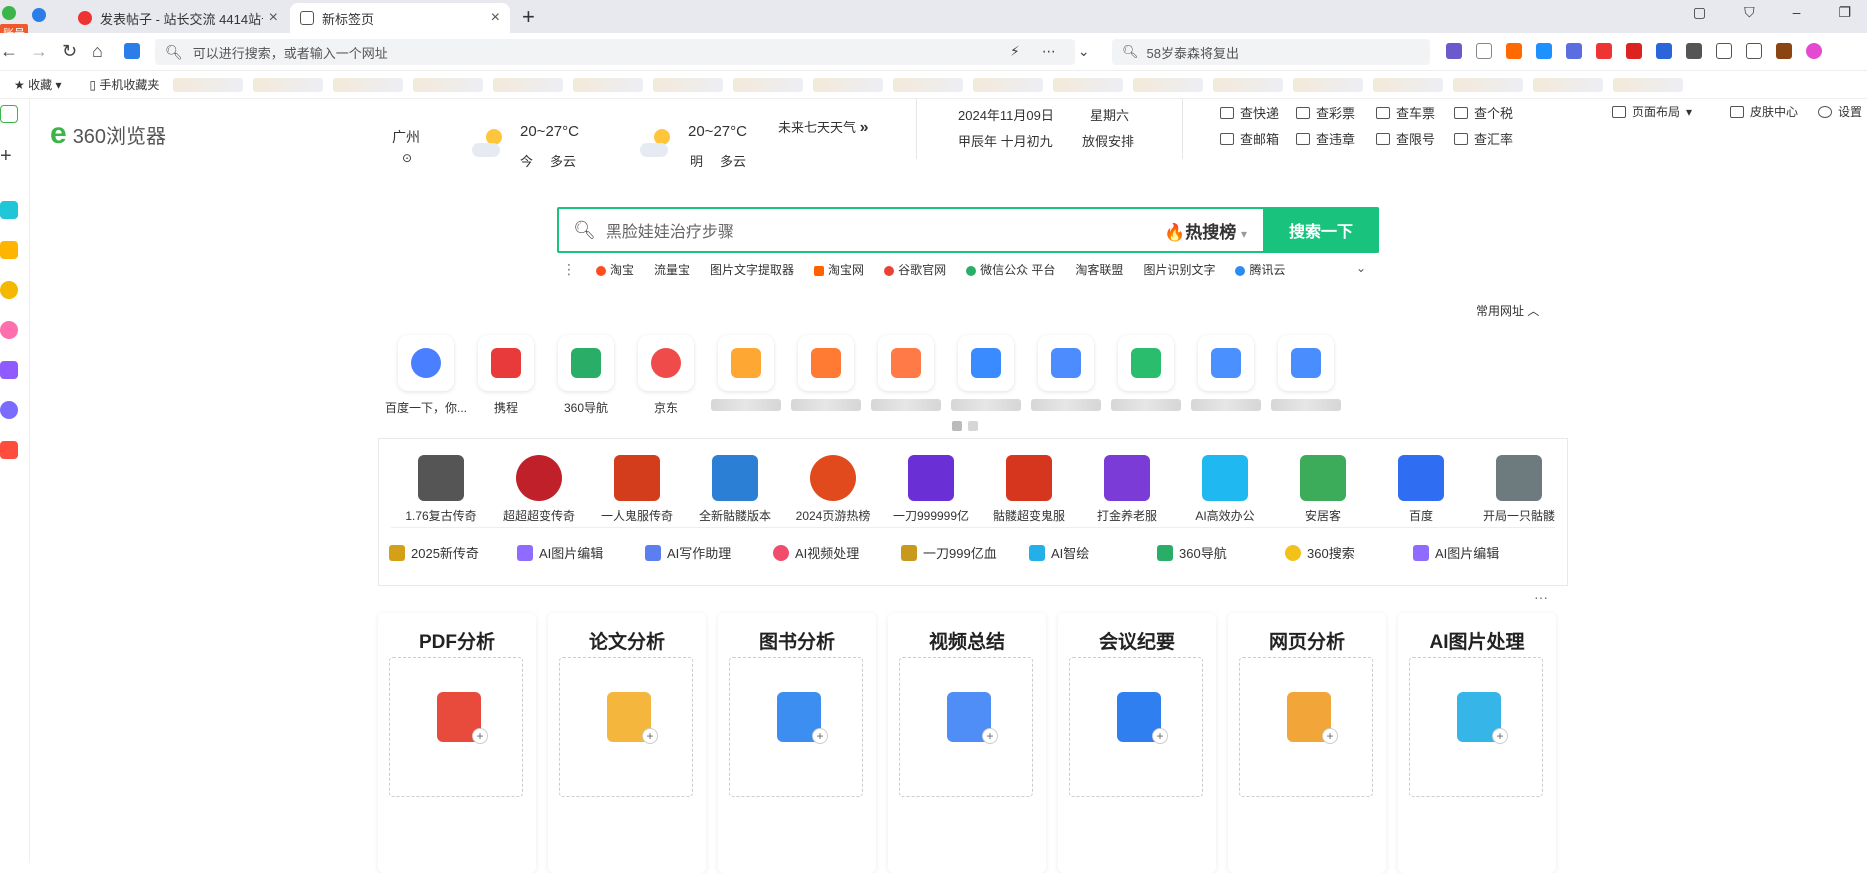  Describe the element at coordinates (1840, 111) in the screenshot. I see `settings-button: 设置` at that location.